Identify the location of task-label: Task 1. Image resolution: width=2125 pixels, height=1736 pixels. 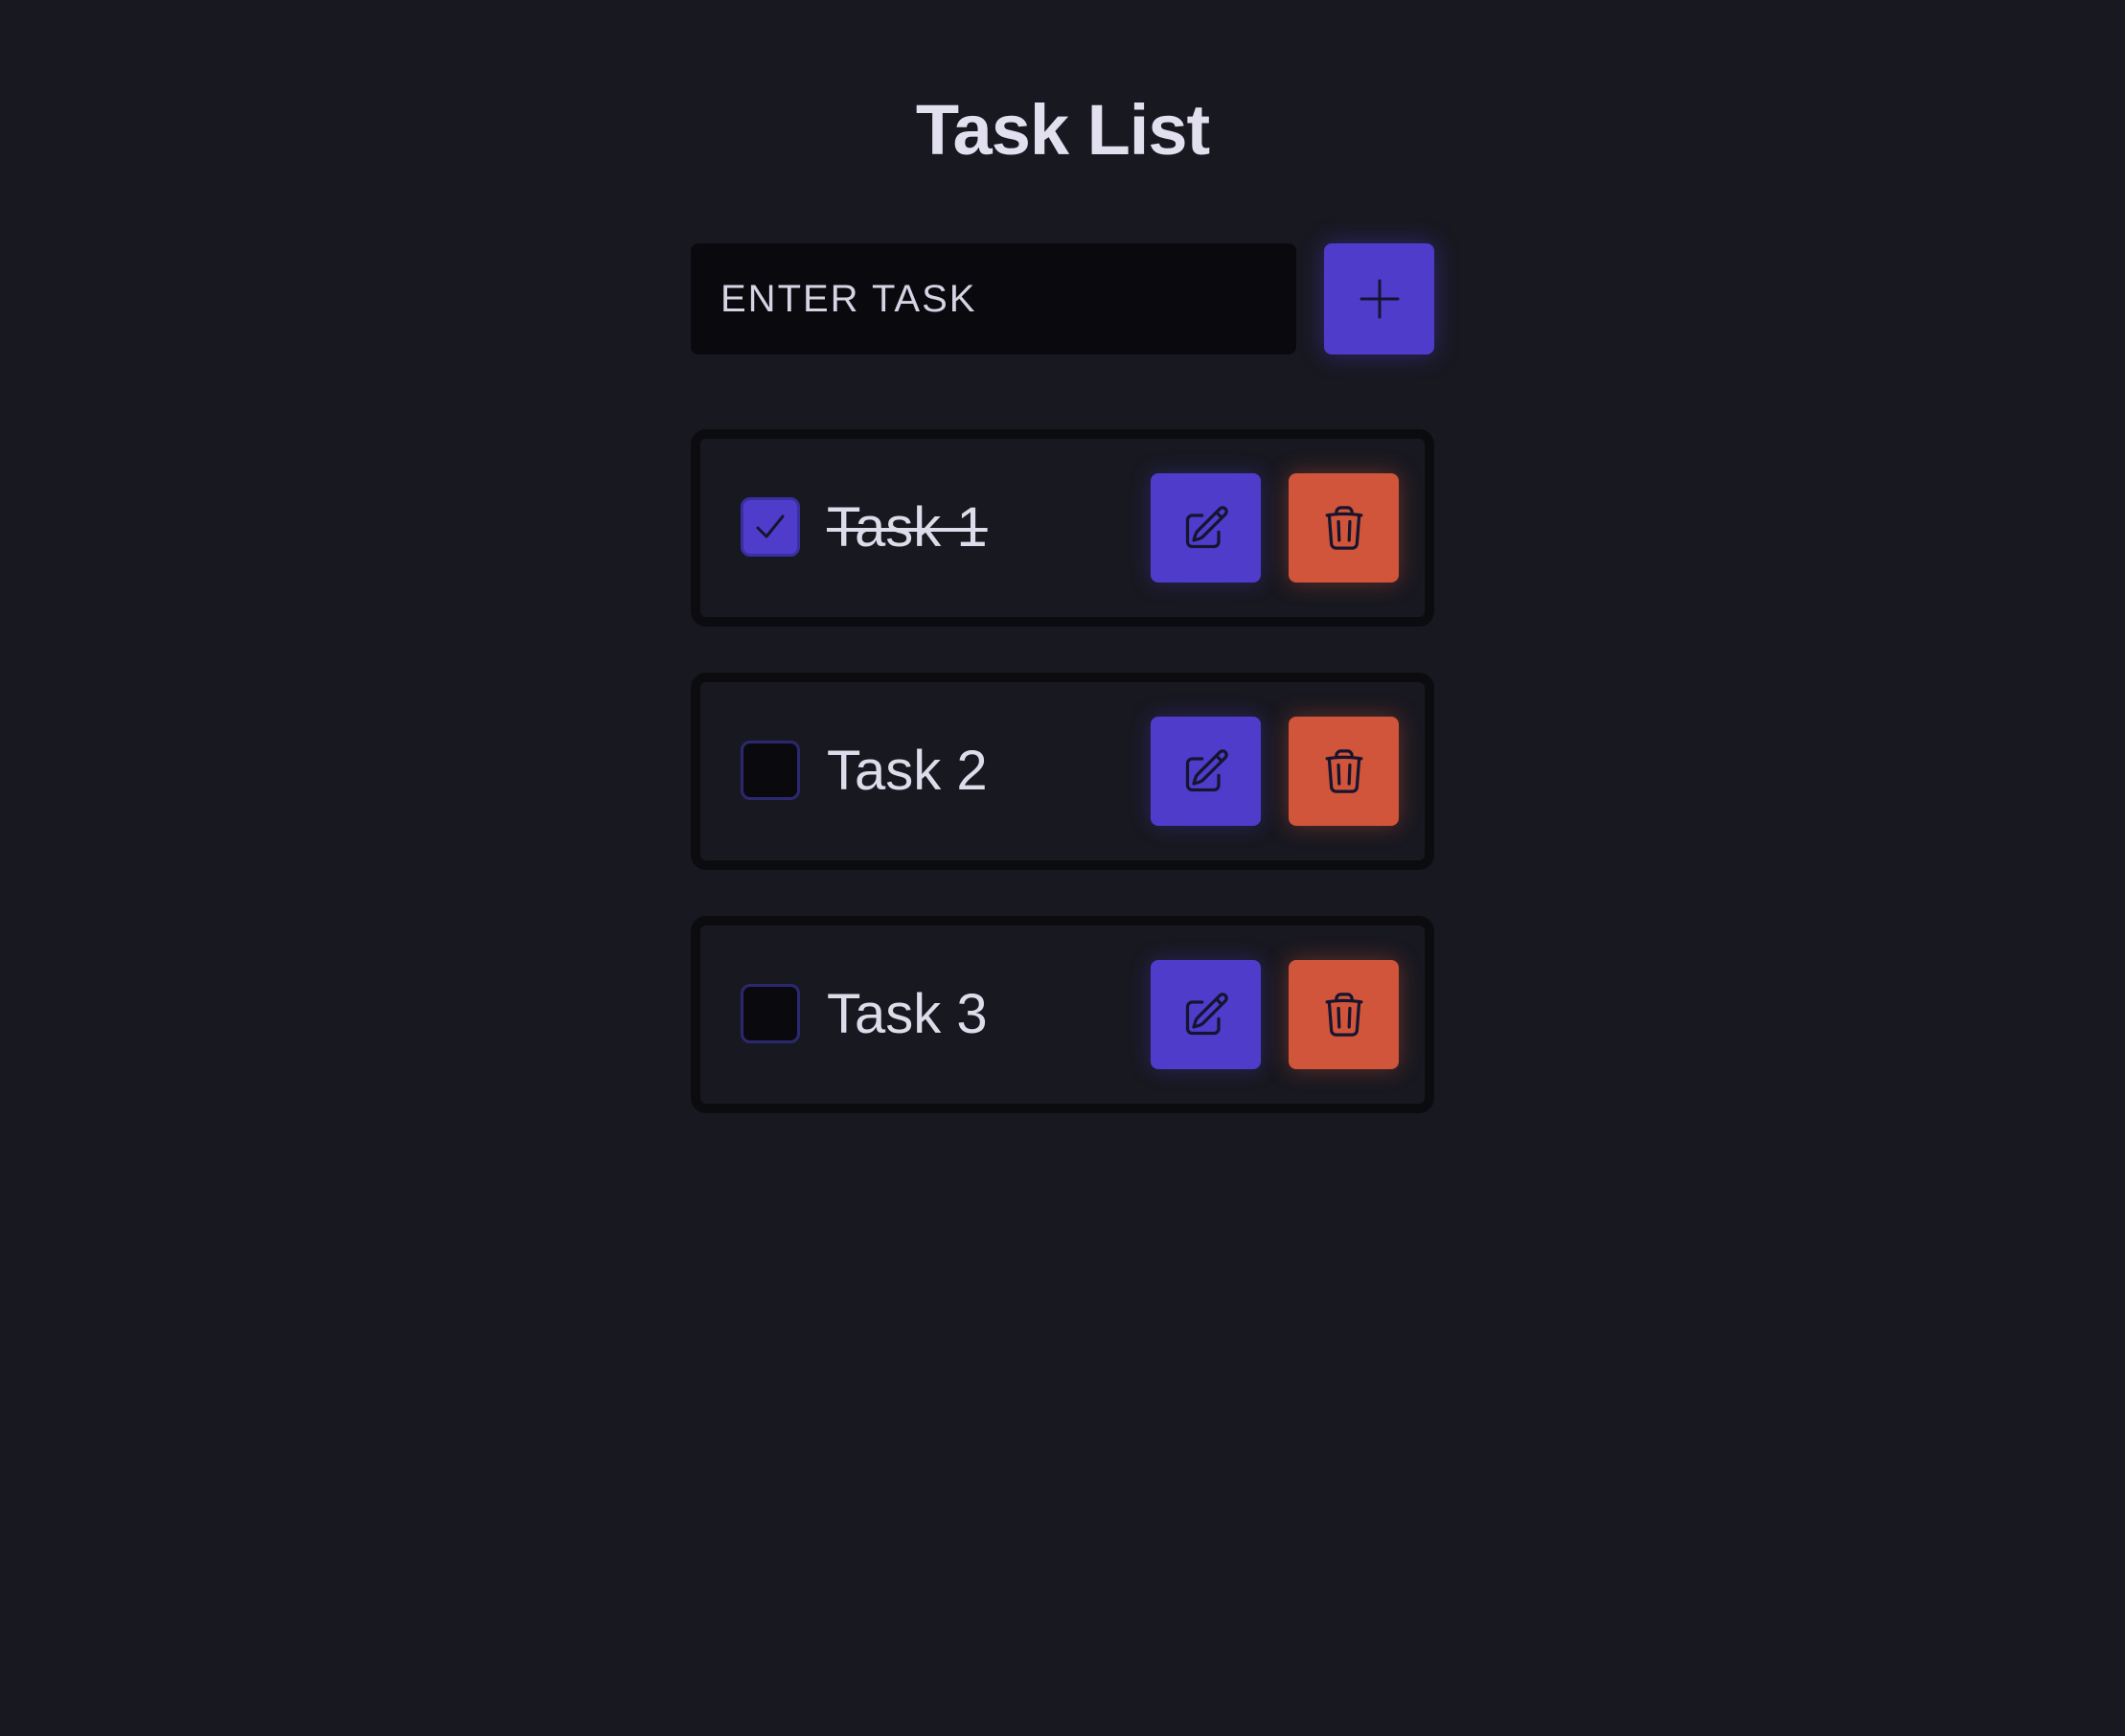
(907, 528).